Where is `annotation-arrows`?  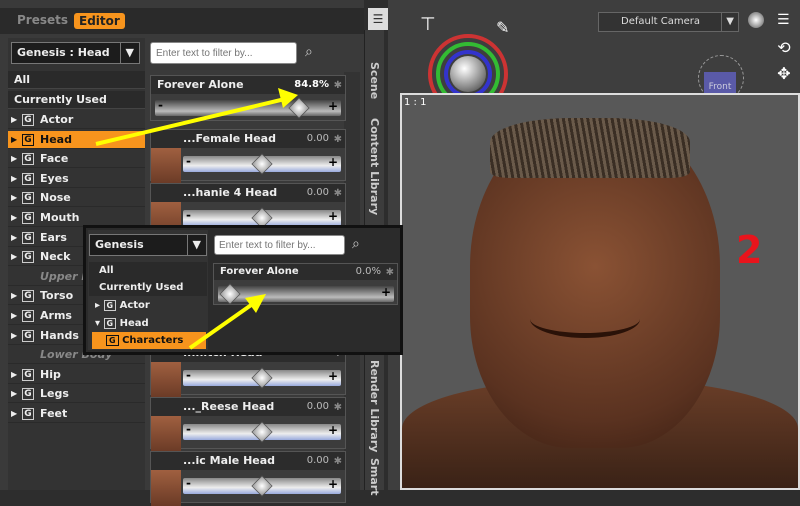 annotation-arrows is located at coordinates (196, 219).